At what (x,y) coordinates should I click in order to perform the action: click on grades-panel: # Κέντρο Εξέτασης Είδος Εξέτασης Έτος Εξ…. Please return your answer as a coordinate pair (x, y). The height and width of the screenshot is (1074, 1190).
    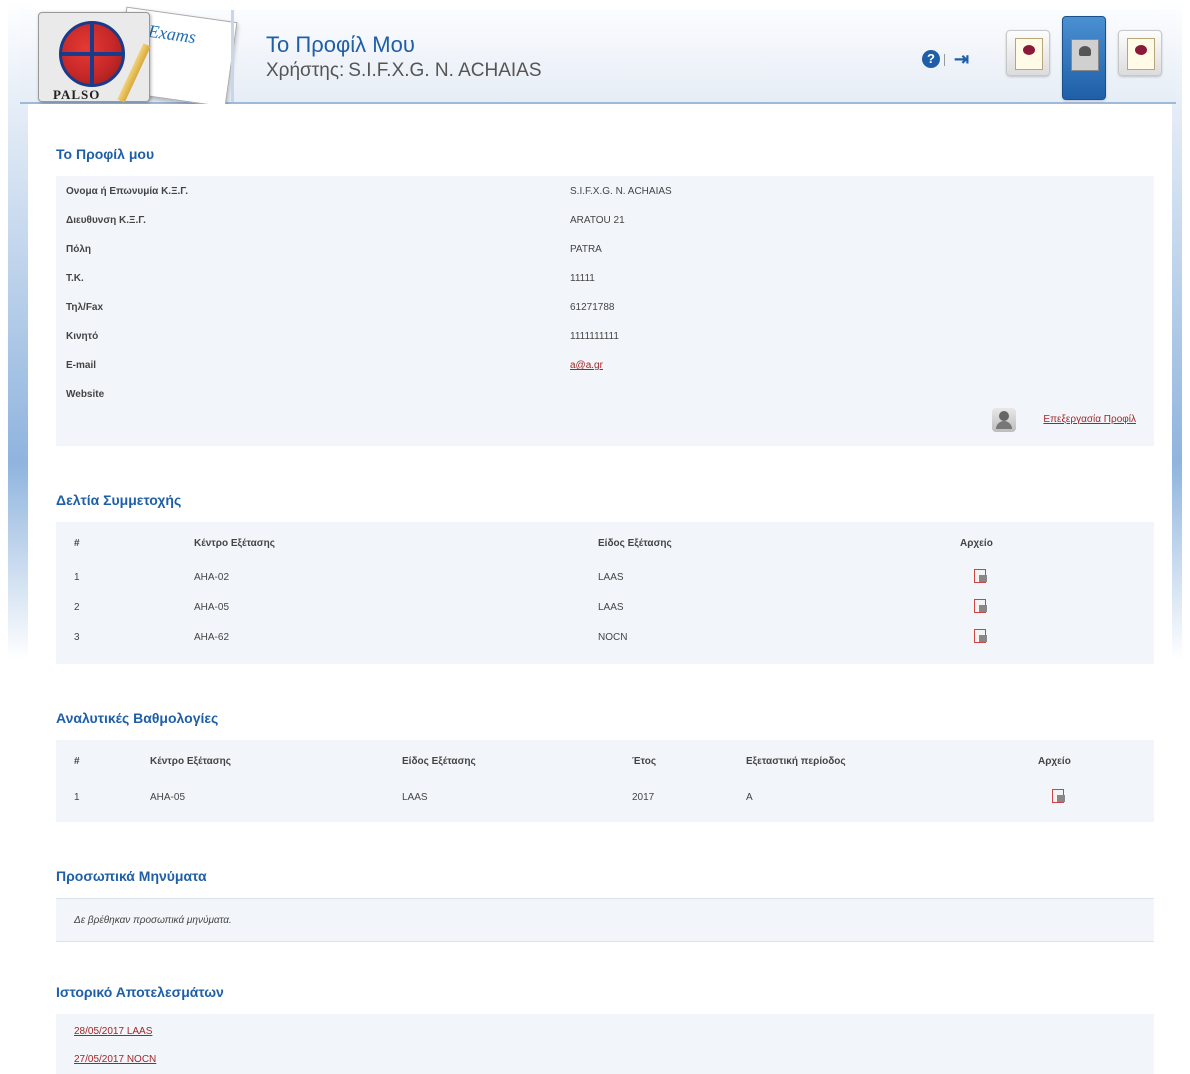
    Looking at the image, I should click on (605, 781).